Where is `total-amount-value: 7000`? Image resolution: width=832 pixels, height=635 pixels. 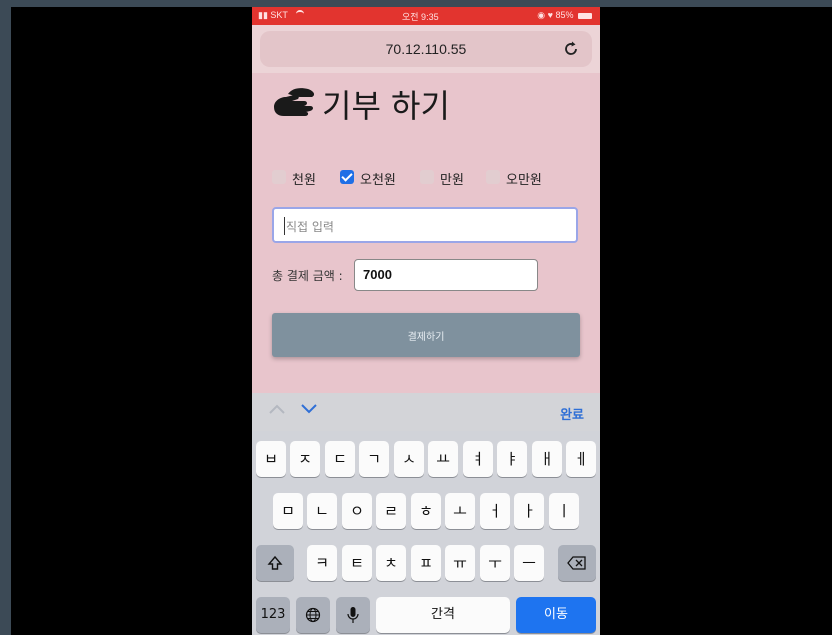
total-amount-value: 7000 is located at coordinates (377, 274).